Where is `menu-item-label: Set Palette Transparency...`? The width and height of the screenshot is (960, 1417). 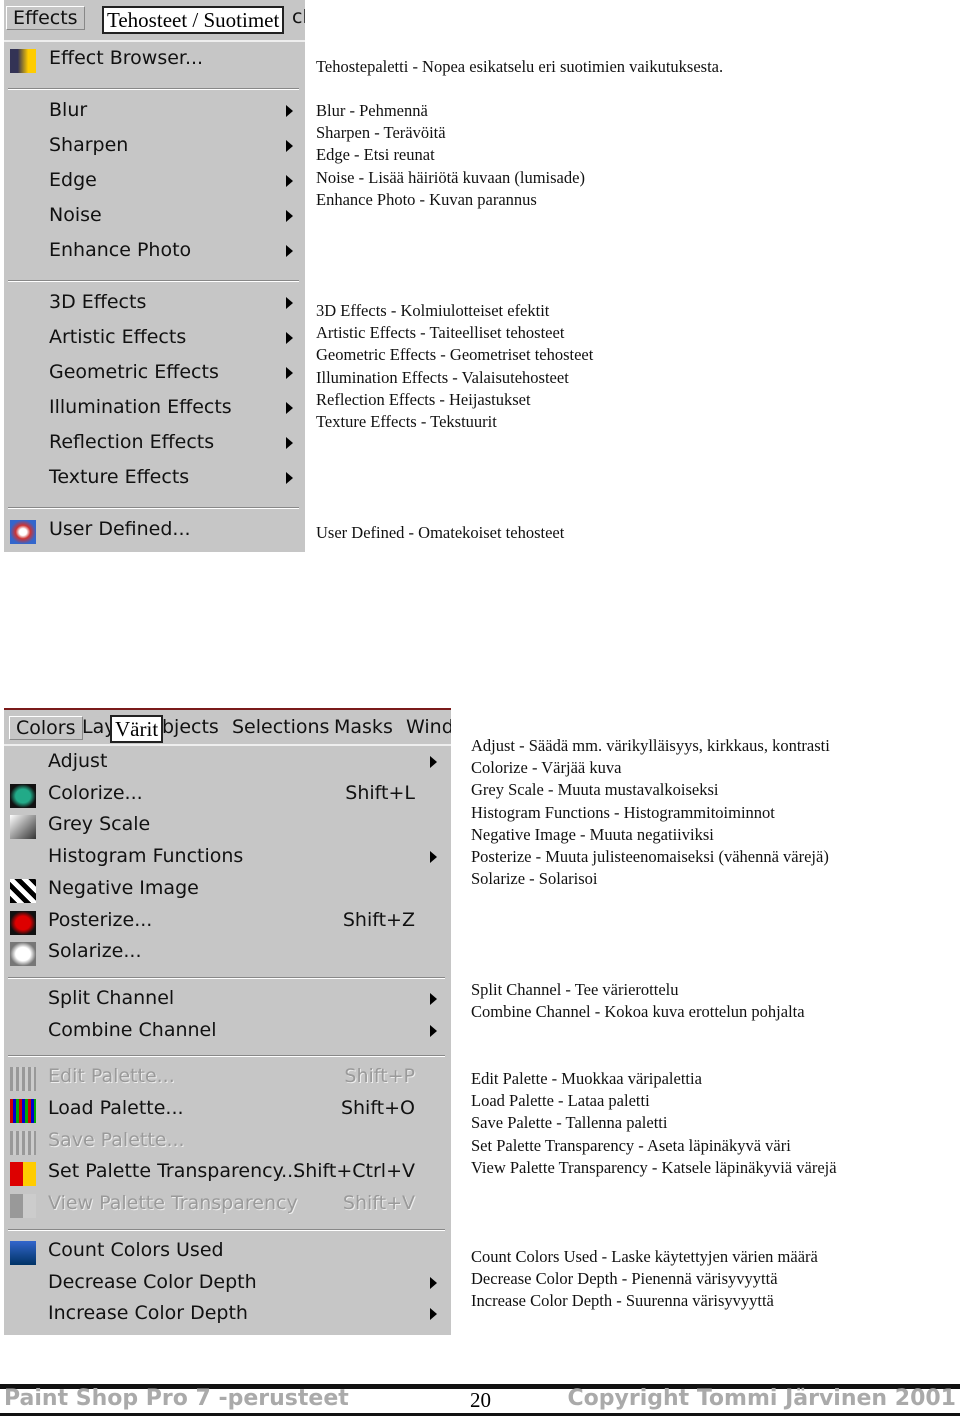 menu-item-label: Set Palette Transparency... is located at coordinates (174, 1171).